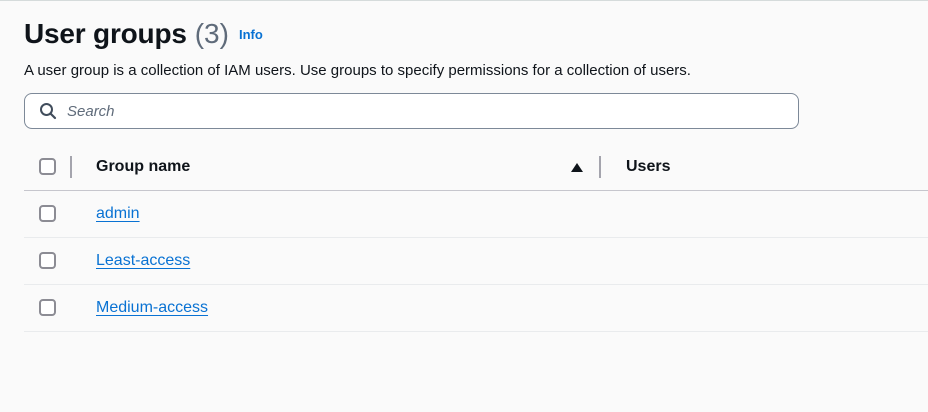  What do you see at coordinates (152, 308) in the screenshot?
I see `group-name-link: Medium-access` at bounding box center [152, 308].